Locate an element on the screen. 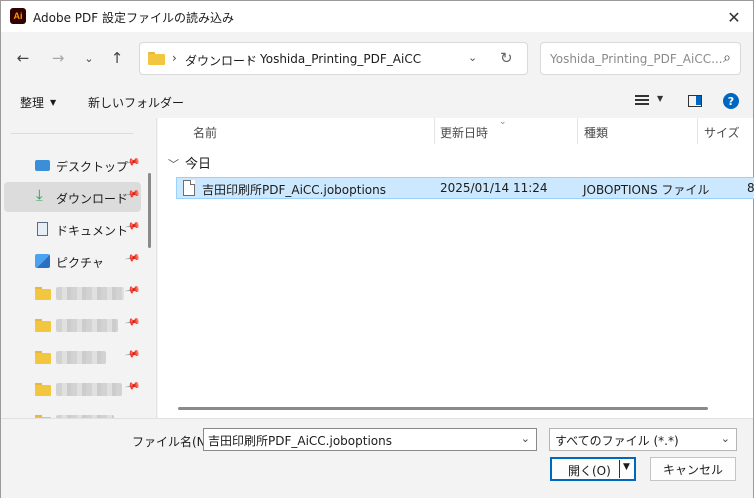  file-type-select: すべてのファイル (*.*) ⌄ is located at coordinates (643, 439).